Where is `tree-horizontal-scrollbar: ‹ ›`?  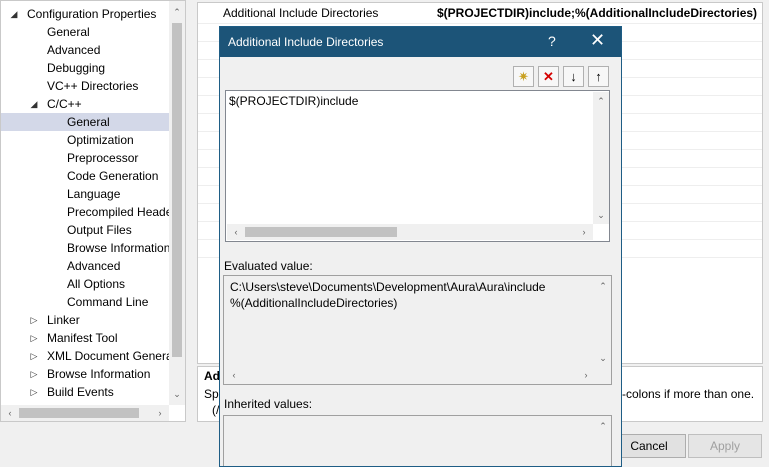
tree-horizontal-scrollbar: ‹ › is located at coordinates (85, 413).